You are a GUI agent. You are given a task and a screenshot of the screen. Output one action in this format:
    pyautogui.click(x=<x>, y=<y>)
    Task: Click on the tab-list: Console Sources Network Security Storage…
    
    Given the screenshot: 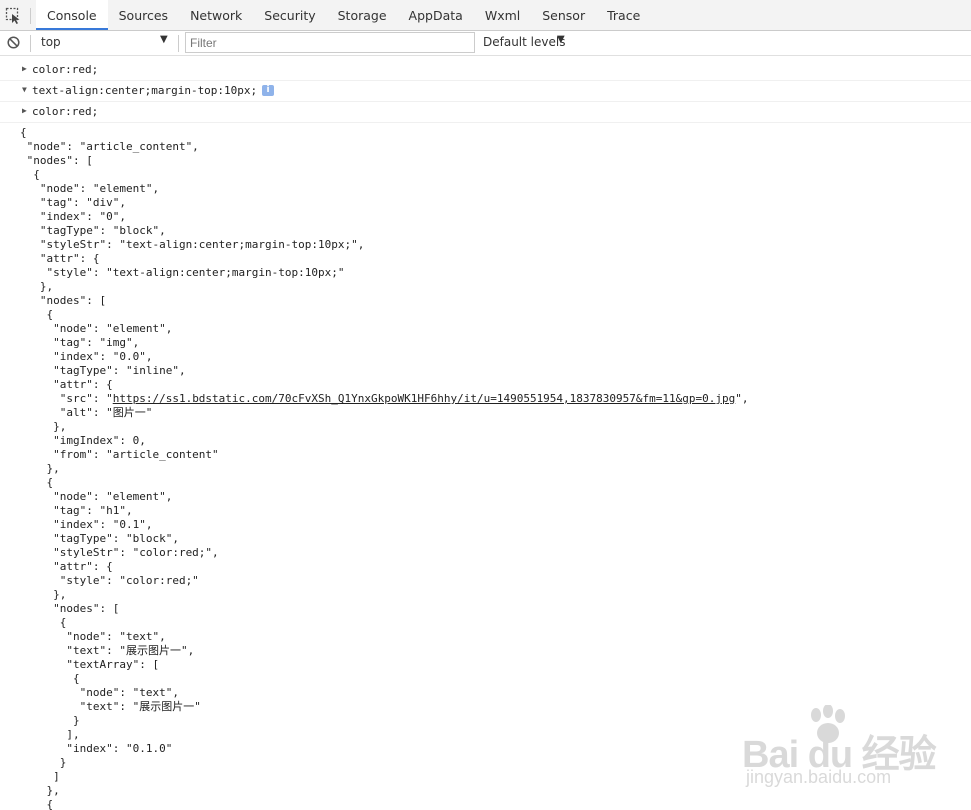 What is the action you would take?
    pyautogui.click(x=343, y=15)
    